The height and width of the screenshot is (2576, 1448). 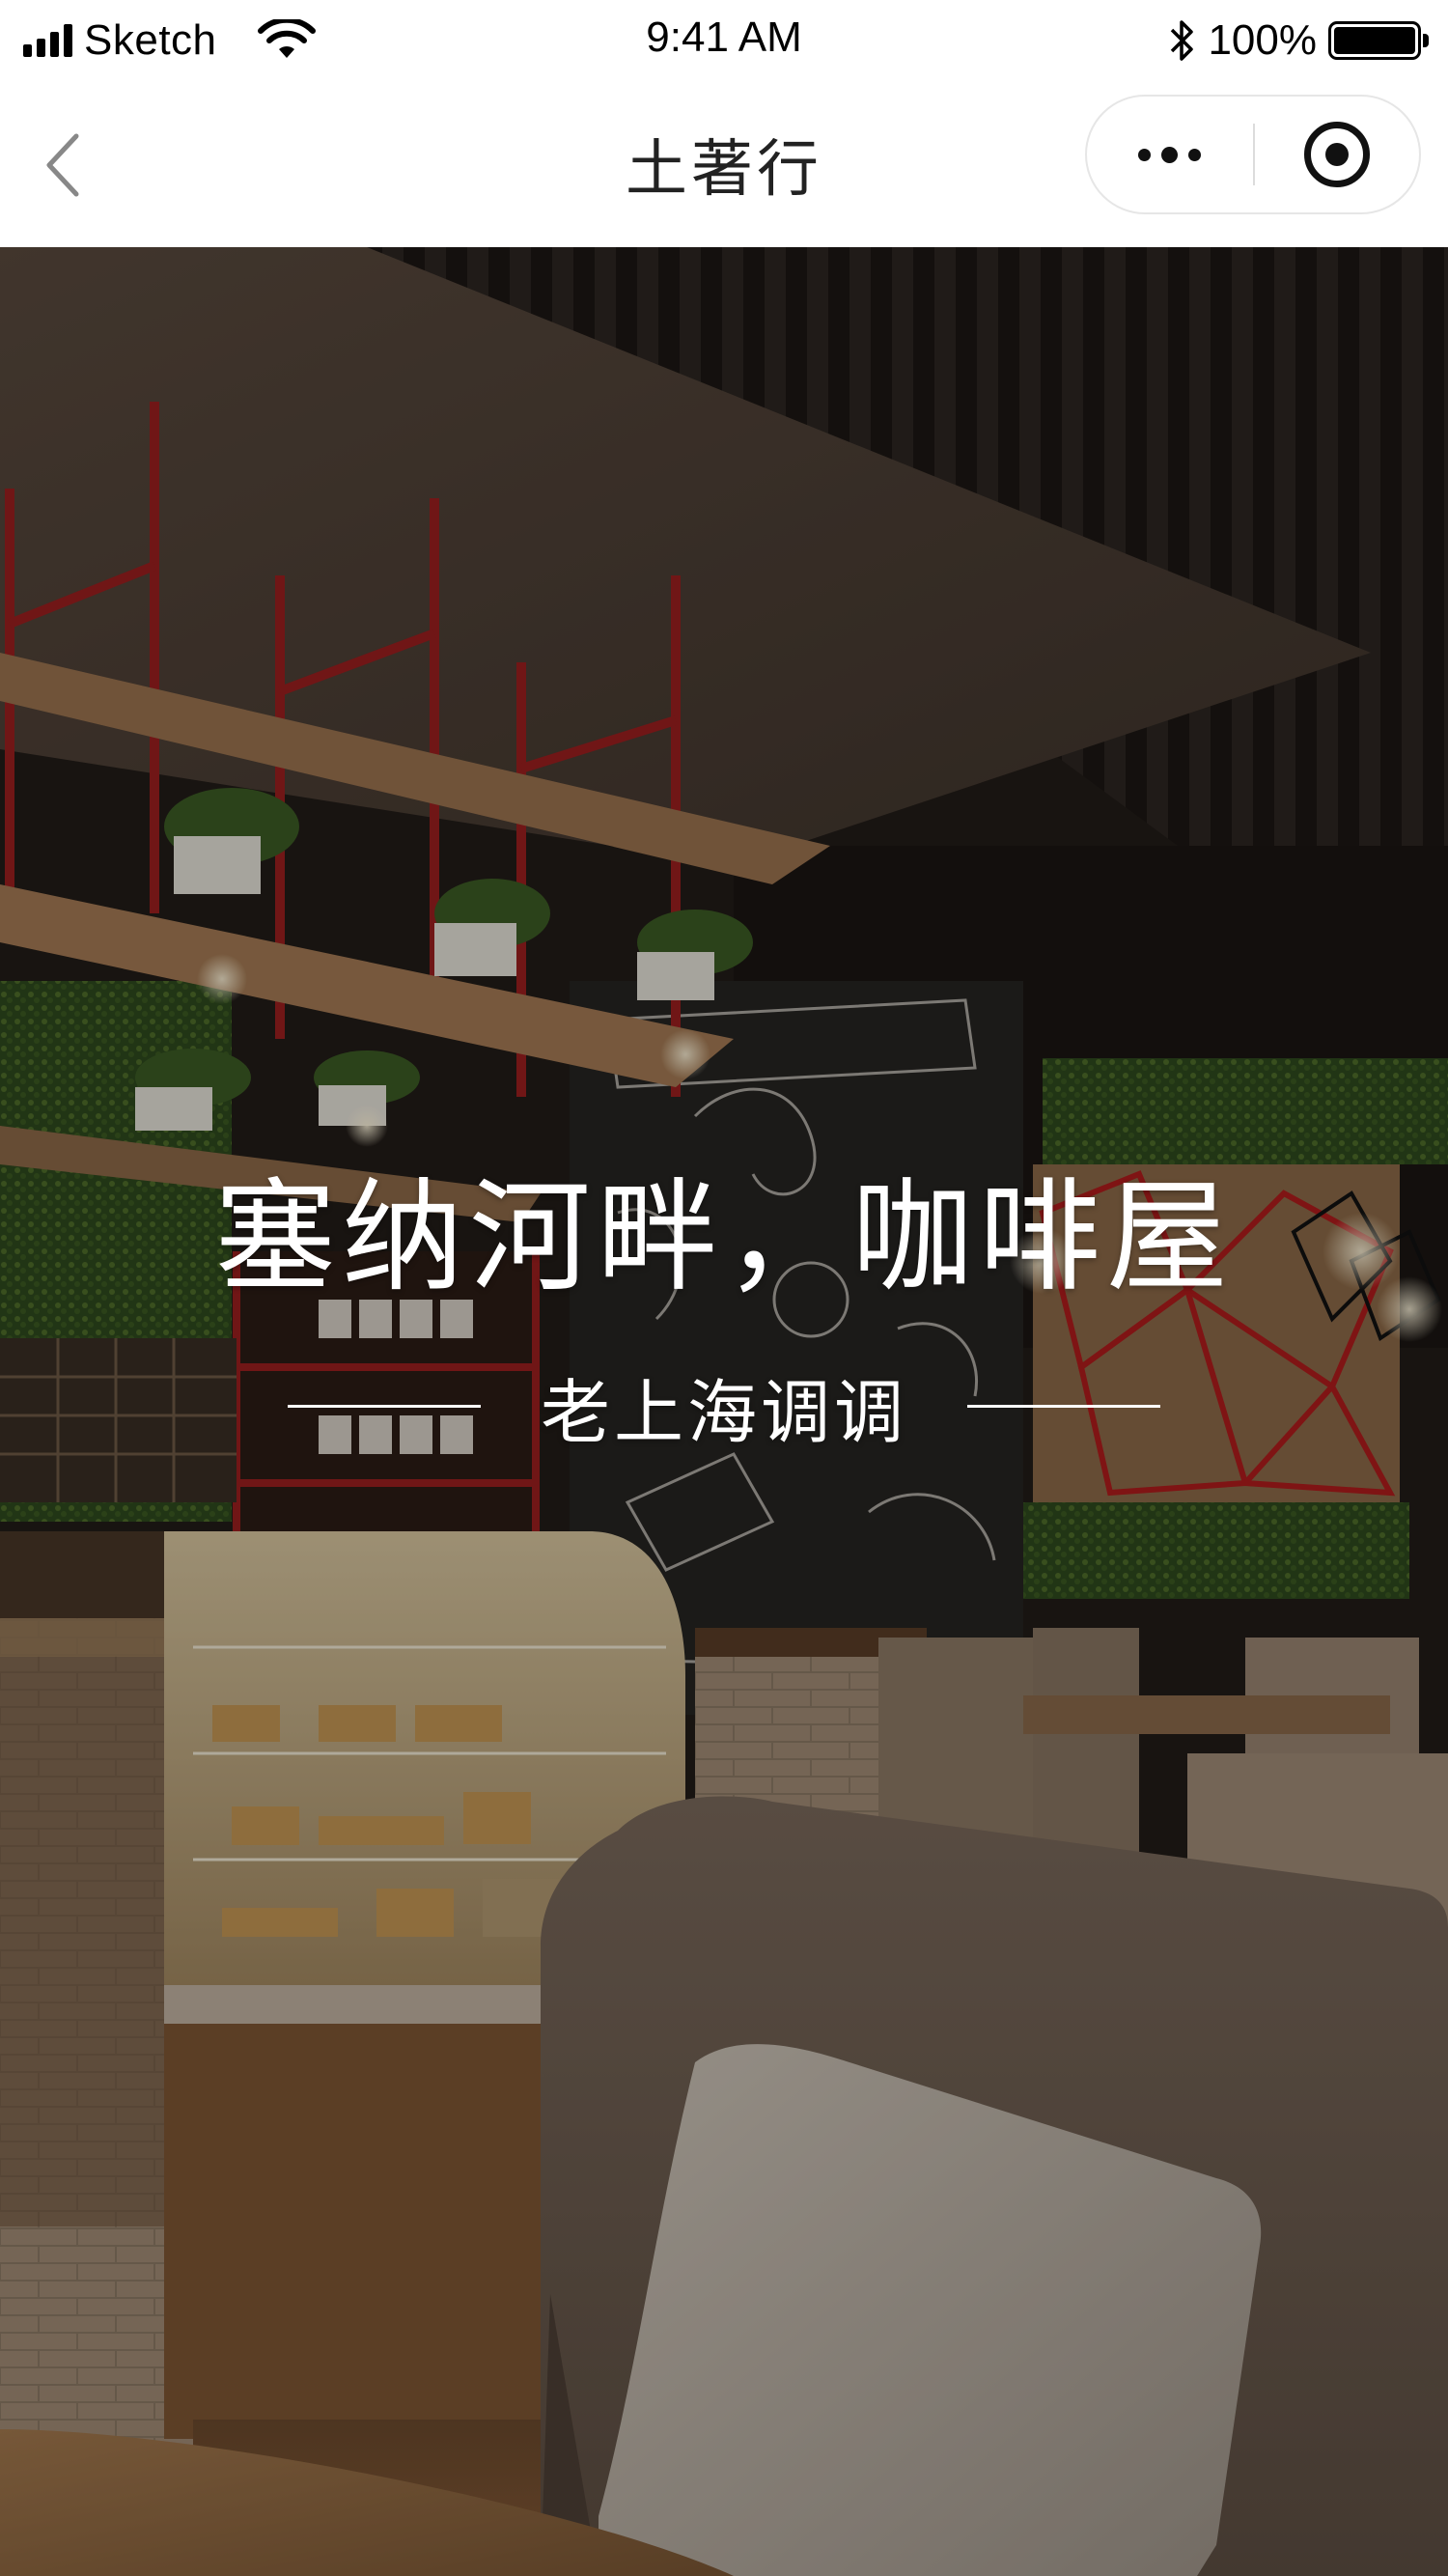 I want to click on battery-icon, so click(x=1379, y=41).